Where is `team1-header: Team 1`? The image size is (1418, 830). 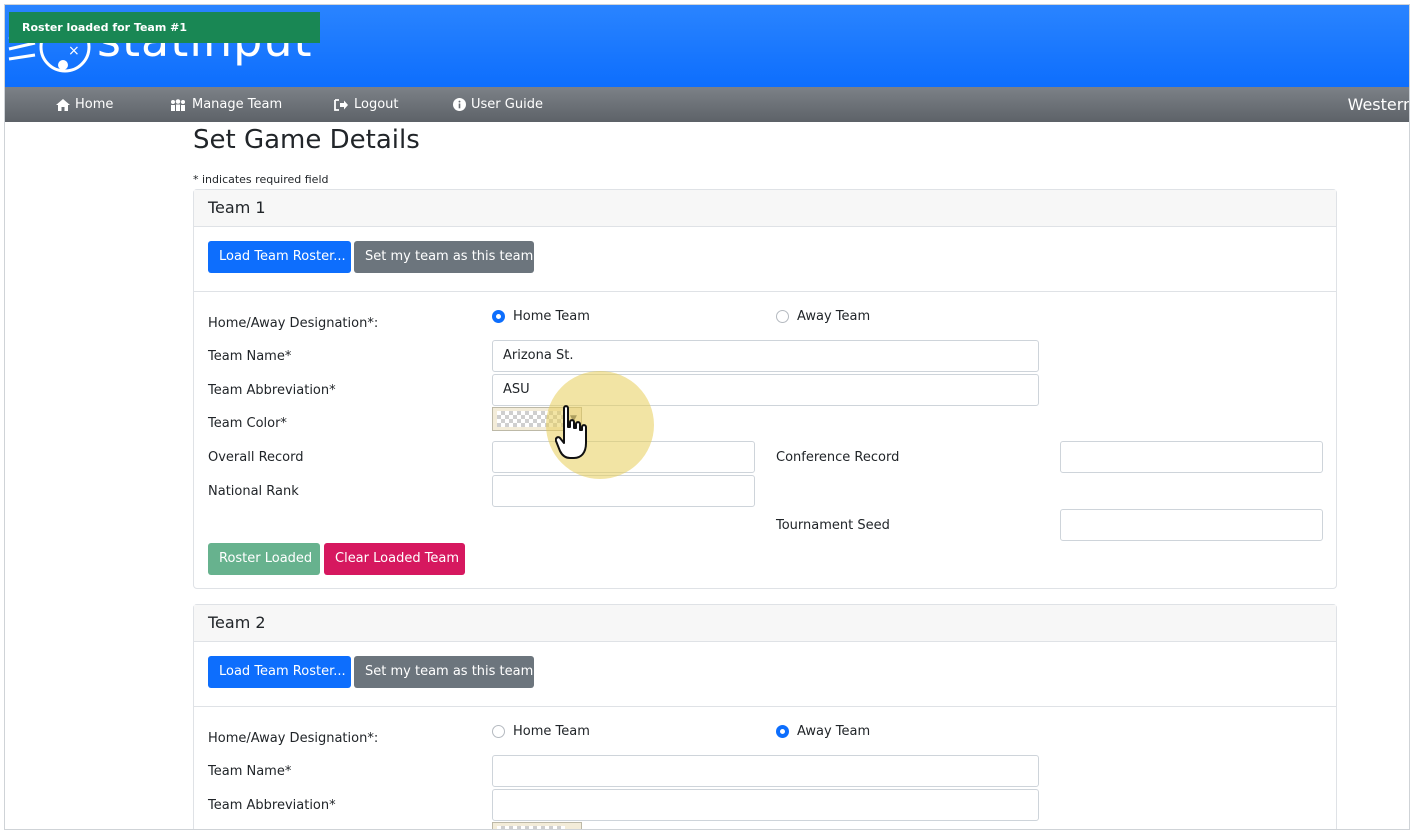 team1-header: Team 1 is located at coordinates (765, 208).